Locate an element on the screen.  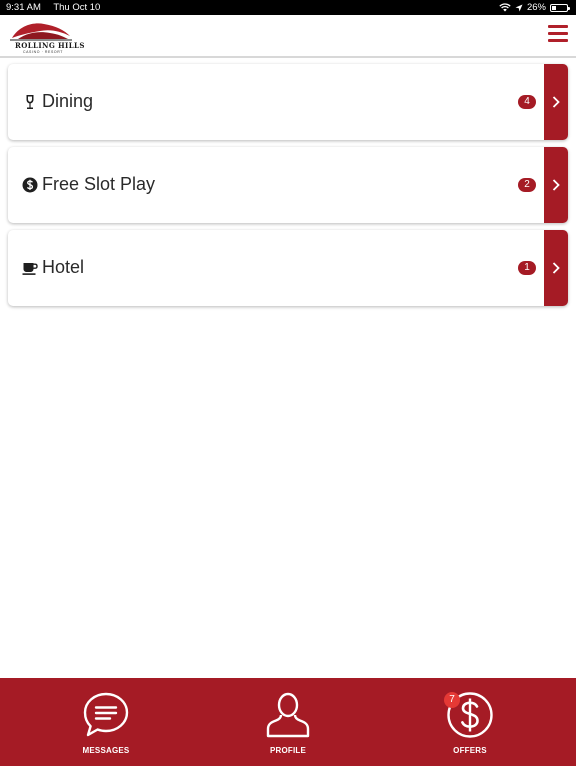
category-card-dining: Dining 4 is located at coordinates (288, 102).